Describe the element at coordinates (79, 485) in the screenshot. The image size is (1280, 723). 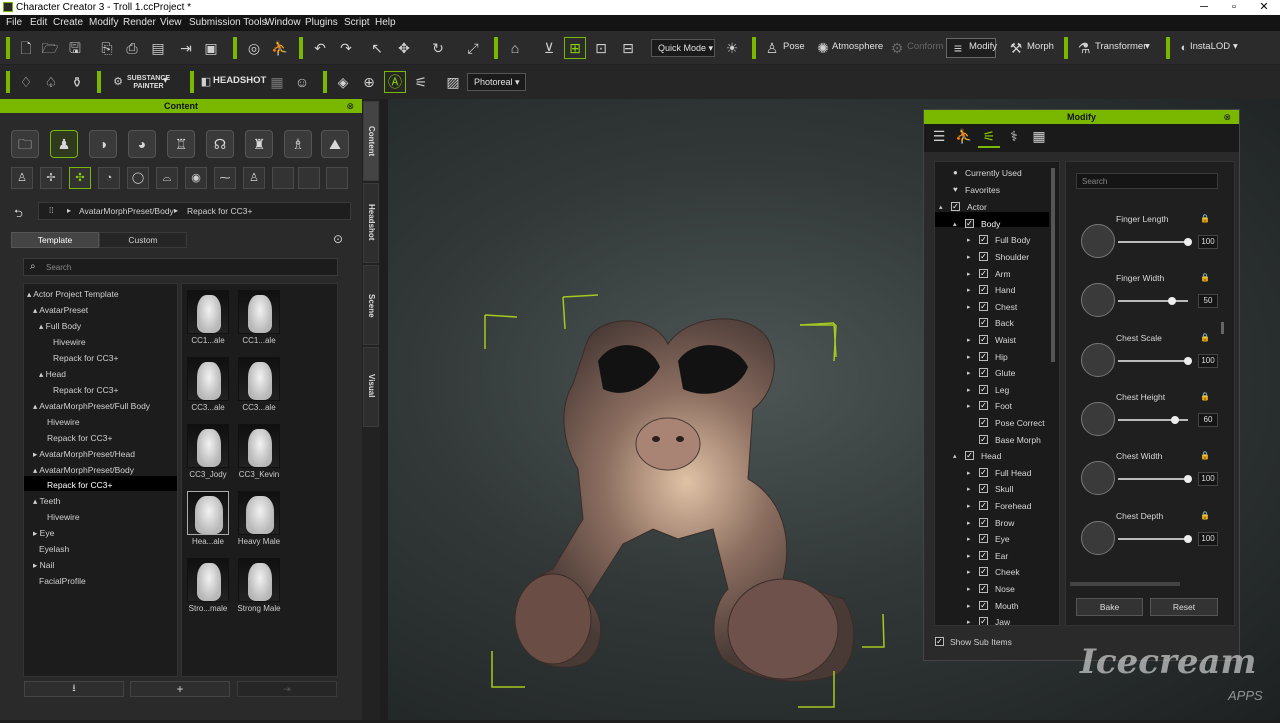
I see `tree-item-selected: Repack for CC3+` at that location.